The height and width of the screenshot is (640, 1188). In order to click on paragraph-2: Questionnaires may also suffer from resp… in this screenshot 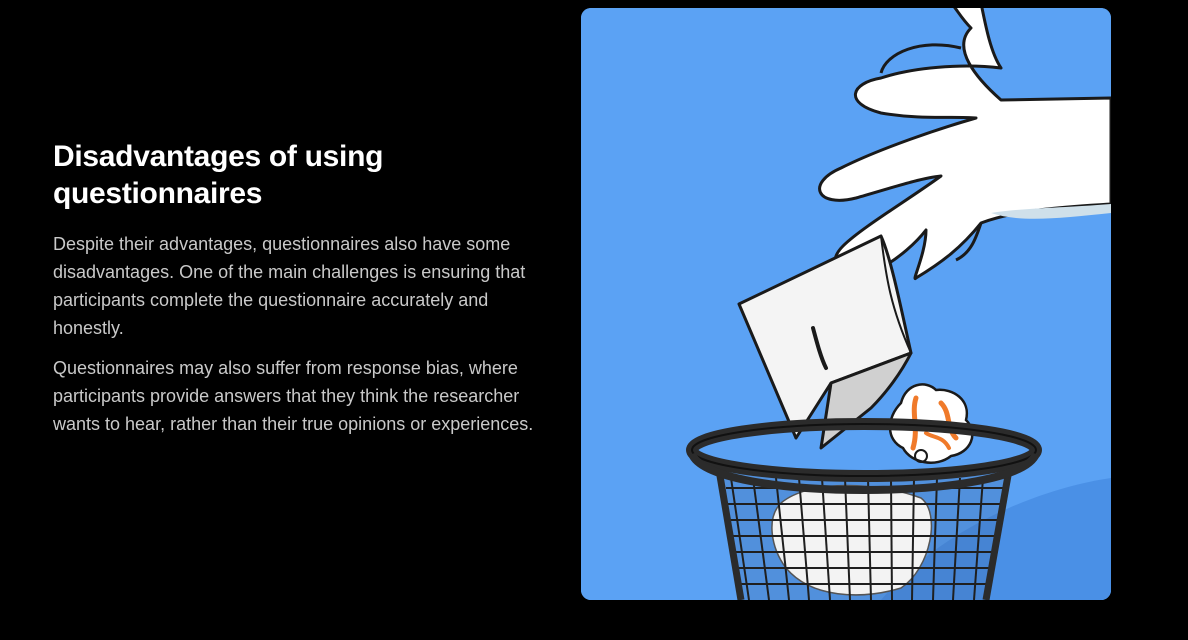, I will do `click(293, 396)`.